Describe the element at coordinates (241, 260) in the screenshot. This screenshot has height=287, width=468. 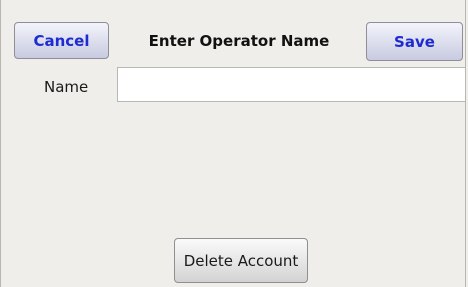
I see `delete-account-button: Delete Account` at that location.